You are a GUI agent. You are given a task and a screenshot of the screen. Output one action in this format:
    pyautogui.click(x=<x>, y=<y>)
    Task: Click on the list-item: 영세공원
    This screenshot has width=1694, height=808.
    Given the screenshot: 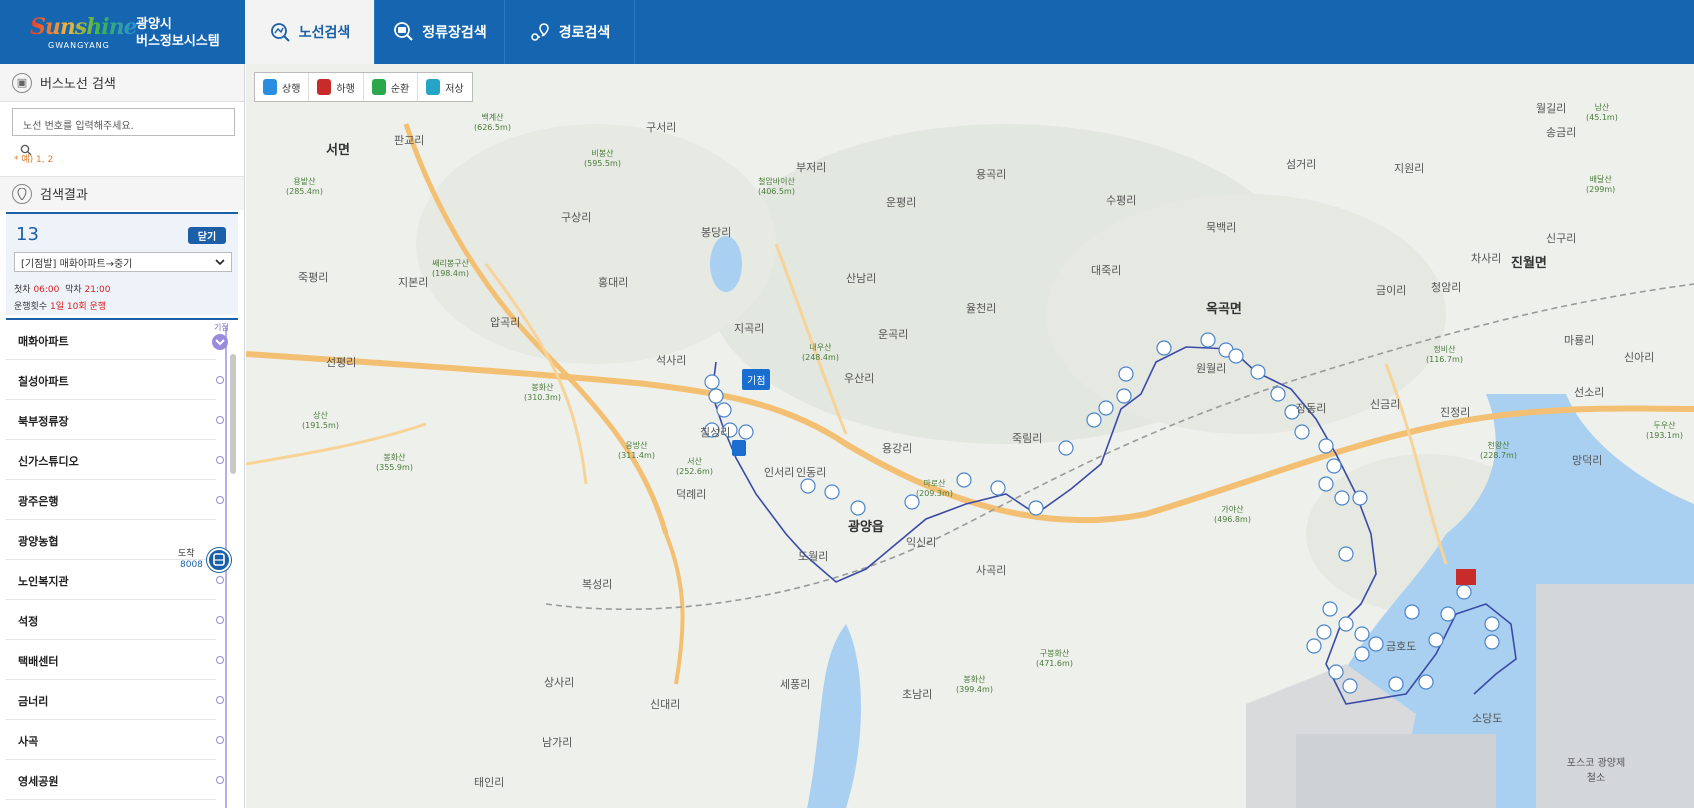 What is the action you would take?
    pyautogui.click(x=115, y=780)
    